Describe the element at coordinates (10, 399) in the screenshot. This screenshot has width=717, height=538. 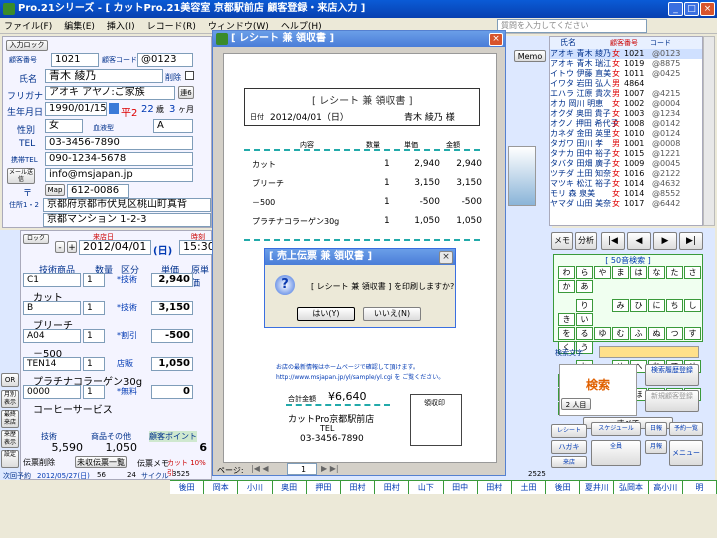
I see `monthly-button: 月別表示` at that location.